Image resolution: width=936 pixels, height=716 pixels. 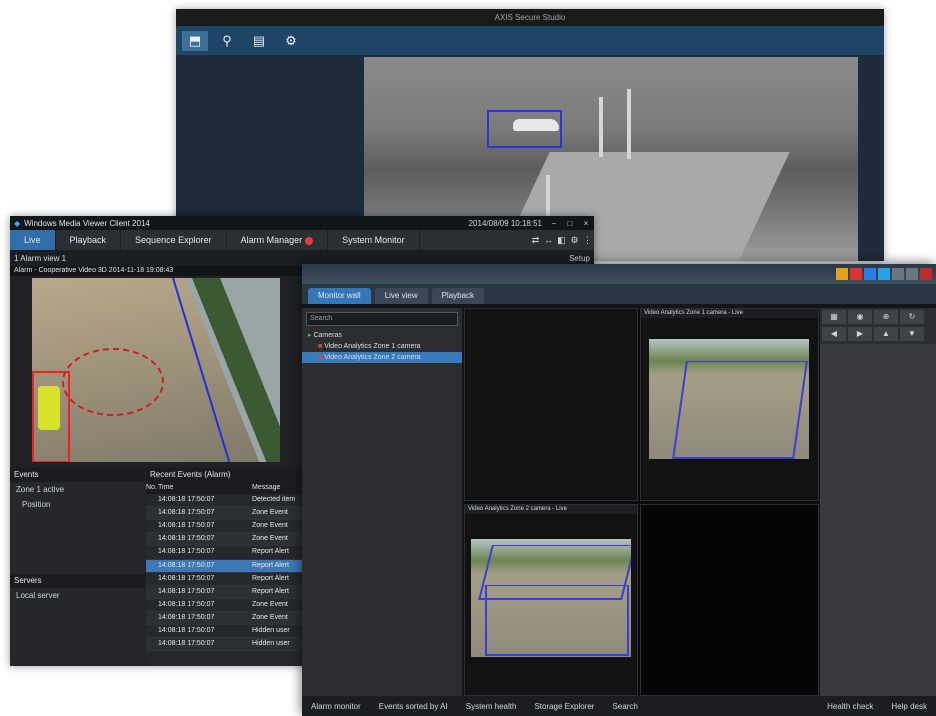 What do you see at coordinates (339, 296) in the screenshot?
I see `tab-monitor-wall: Monitor wall` at bounding box center [339, 296].